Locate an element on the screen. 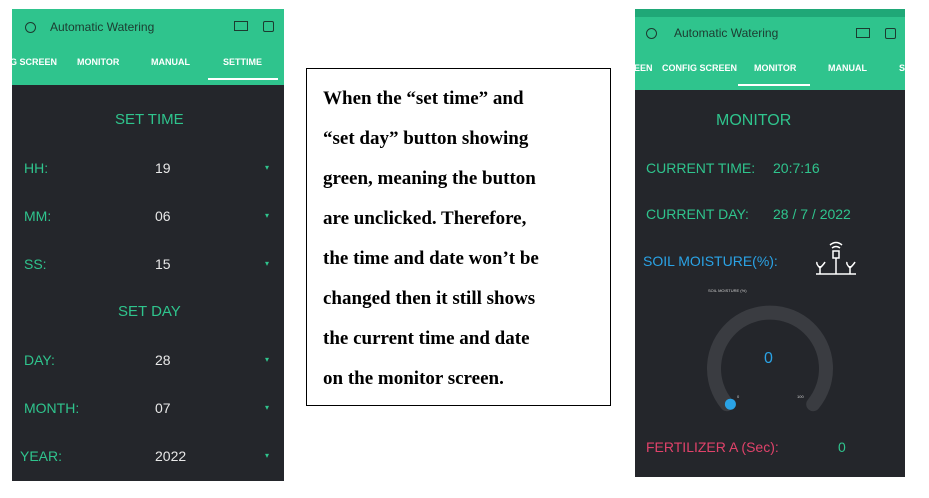  day-label: DAY: is located at coordinates (39, 360).